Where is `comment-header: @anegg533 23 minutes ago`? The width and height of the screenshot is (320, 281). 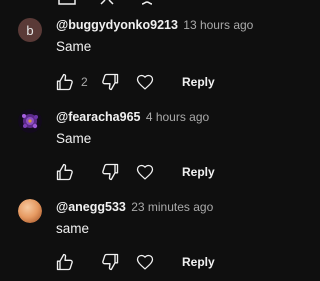
comment-header: @anegg533 23 minutes ago is located at coordinates (134, 207).